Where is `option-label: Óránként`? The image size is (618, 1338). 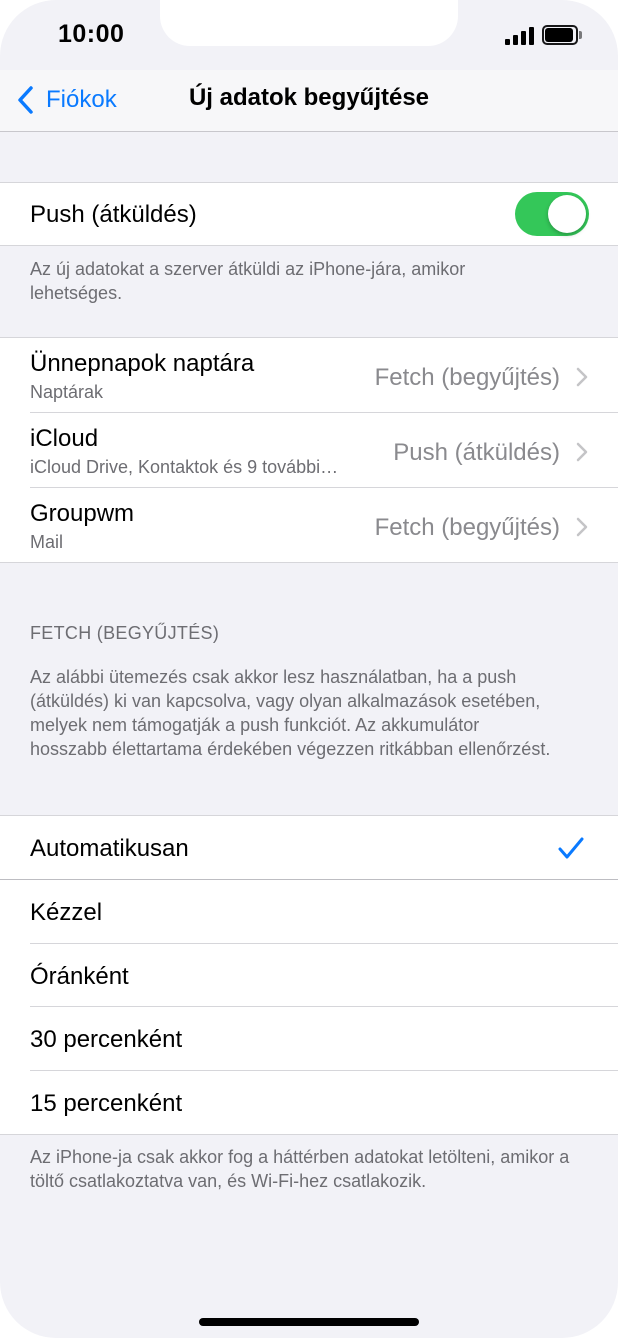
option-label: Óránként is located at coordinates (79, 976).